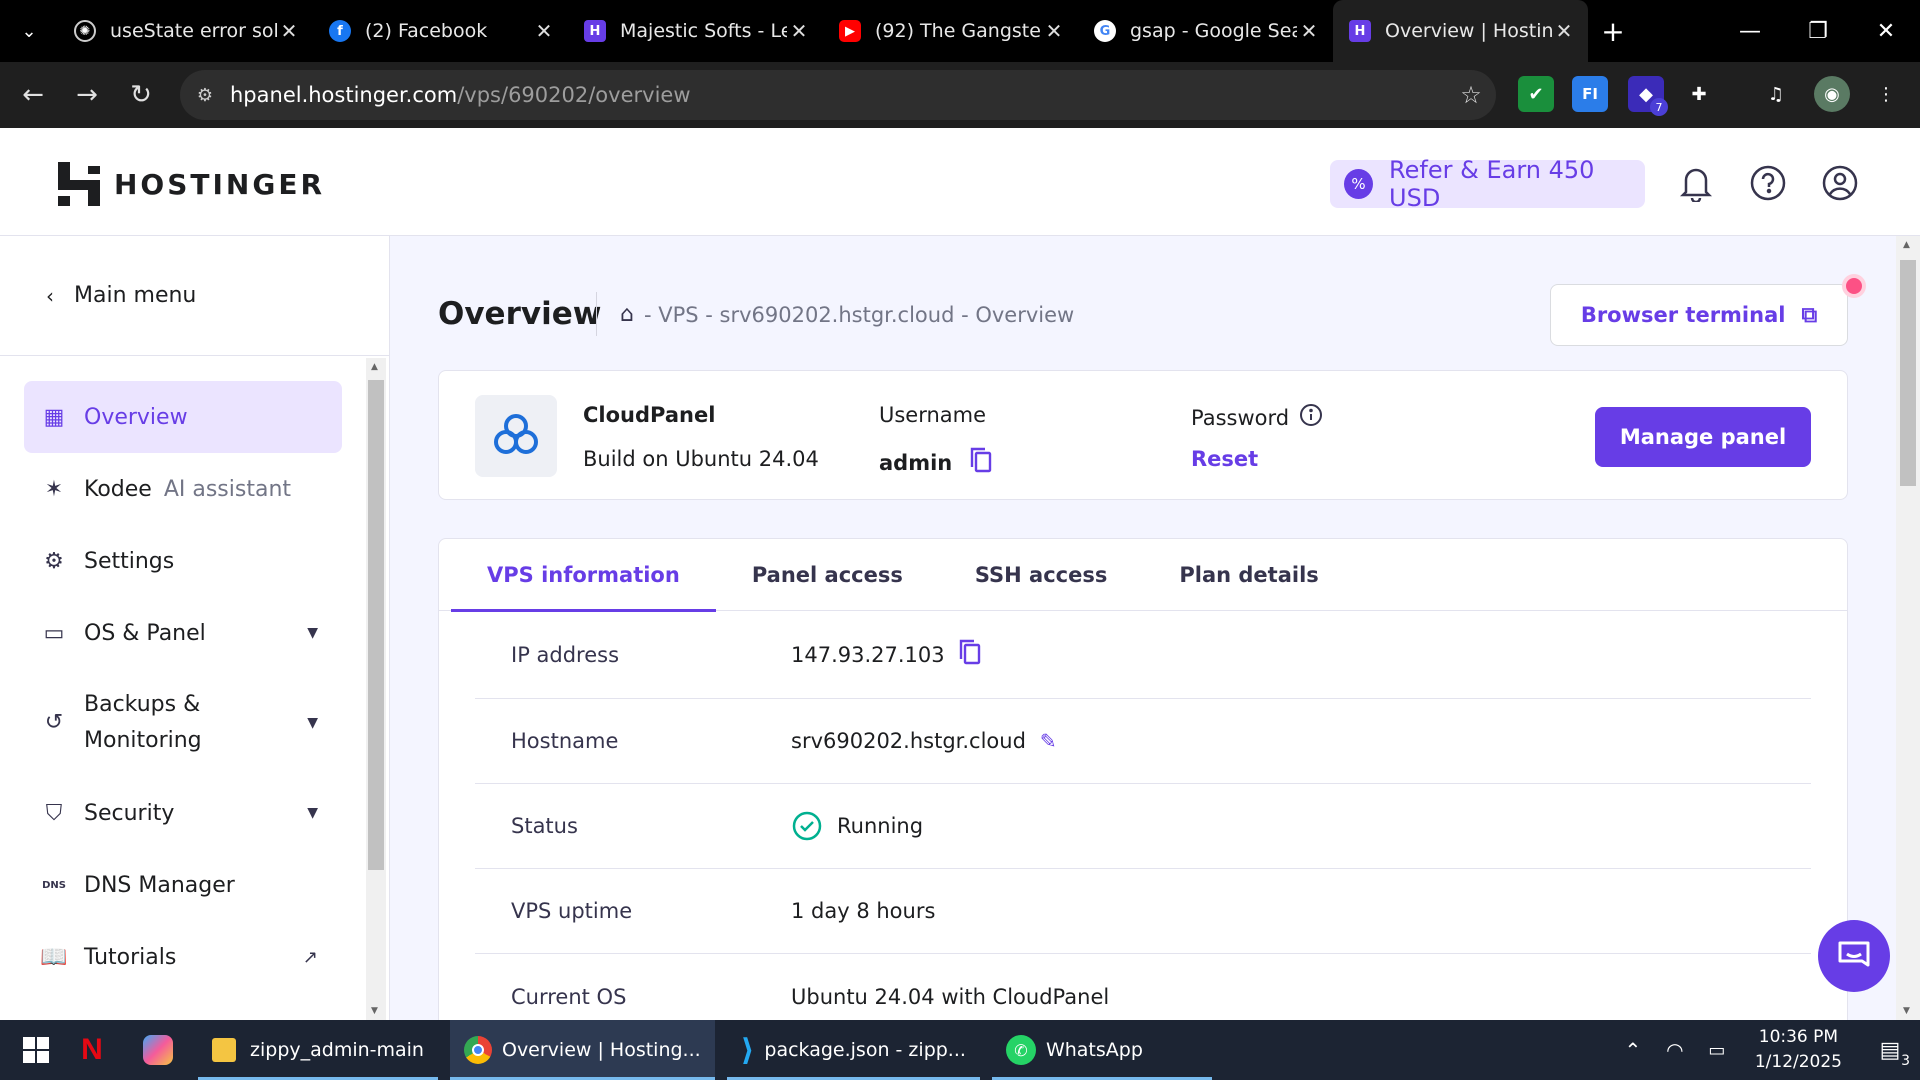 Image resolution: width=1920 pixels, height=1080 pixels. I want to click on copilot-icon, so click(158, 1050).